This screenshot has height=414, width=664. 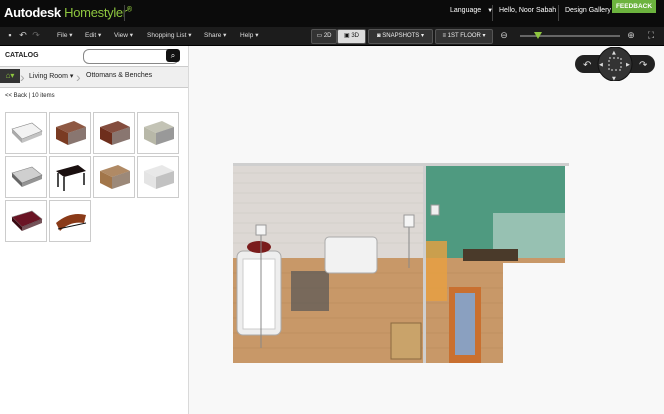 I want to click on menu-shopping-list: Shopping List ▾, so click(x=169, y=35).